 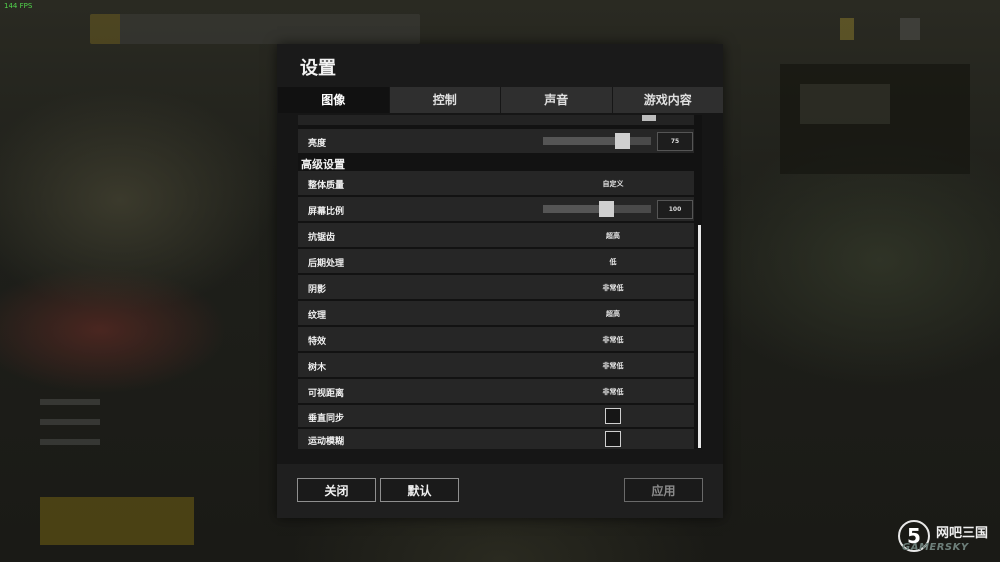 I want to click on brightness-slider, so click(x=597, y=141).